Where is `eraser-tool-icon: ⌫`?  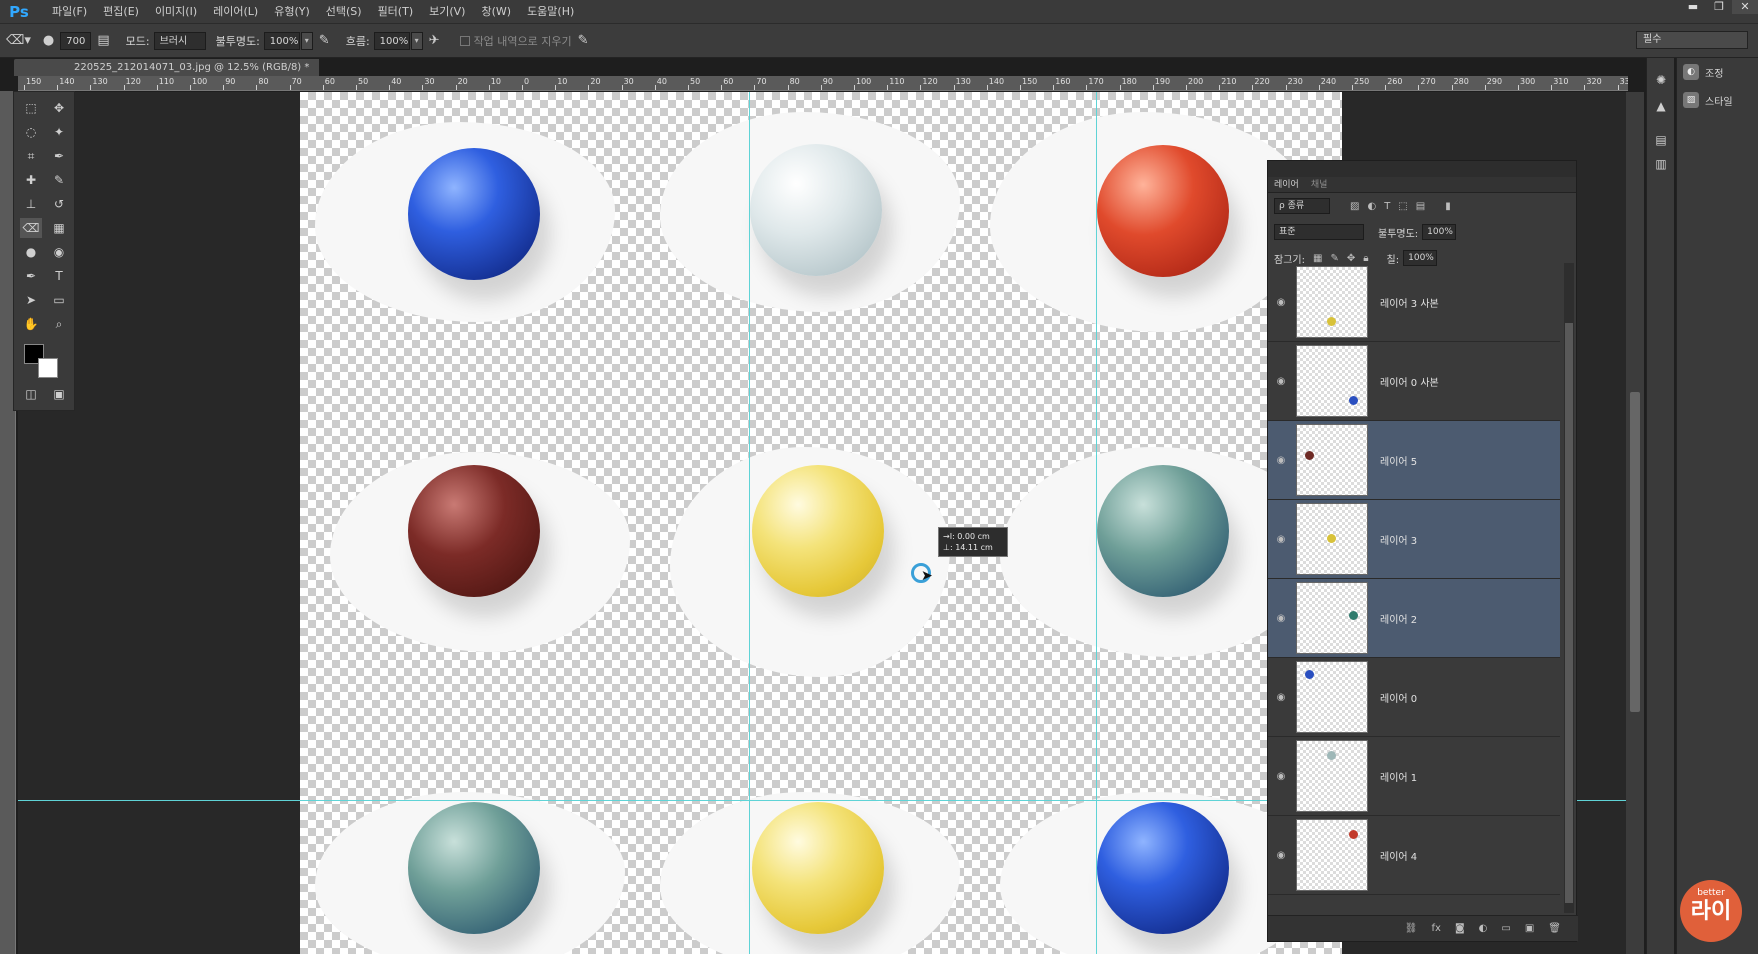
eraser-tool-icon: ⌫ is located at coordinates (31, 228).